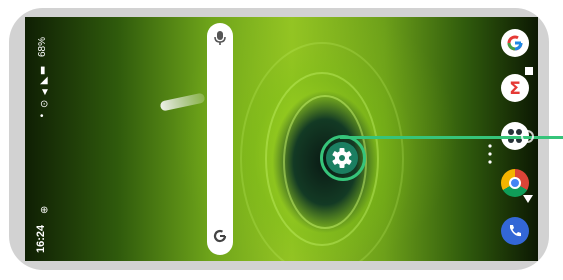 Image resolution: width=563 pixels, height=280 pixels. I want to click on notification-icon: ⊕, so click(44, 210).